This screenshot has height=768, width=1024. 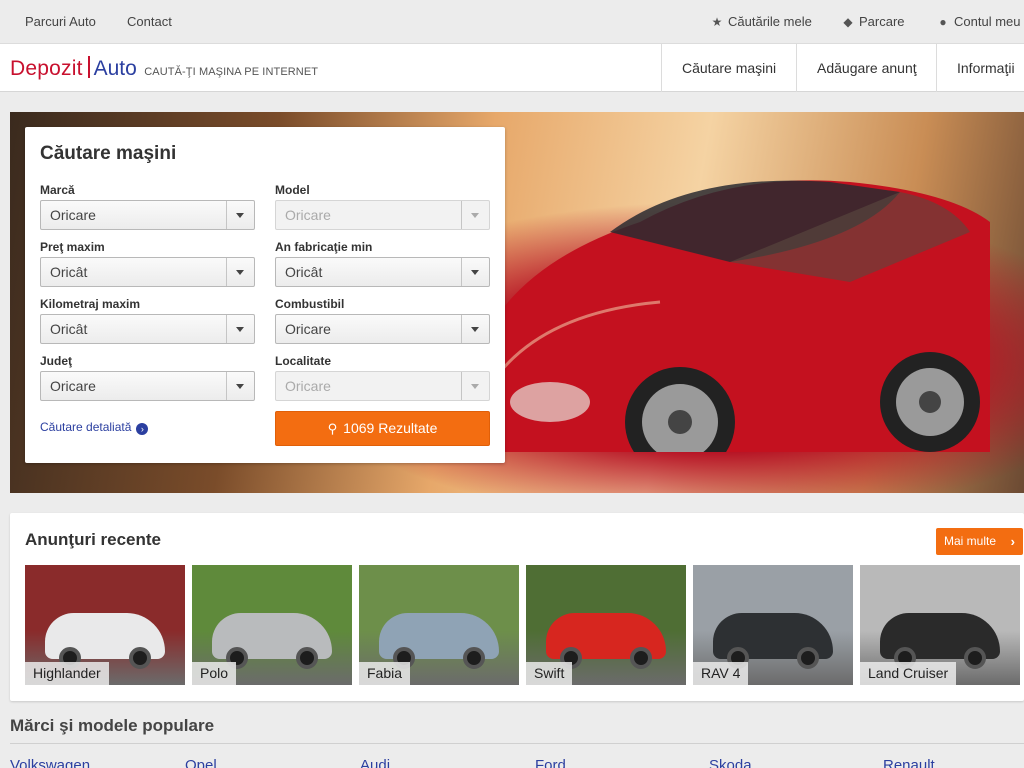 What do you see at coordinates (272, 625) in the screenshot?
I see `listing-card: Polo` at bounding box center [272, 625].